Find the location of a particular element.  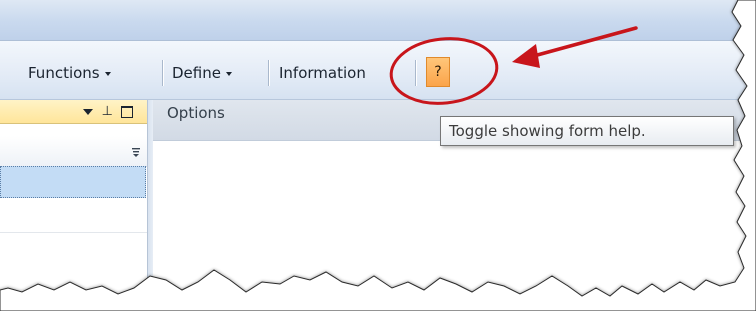

menu-information-label: Information is located at coordinates (322, 73).